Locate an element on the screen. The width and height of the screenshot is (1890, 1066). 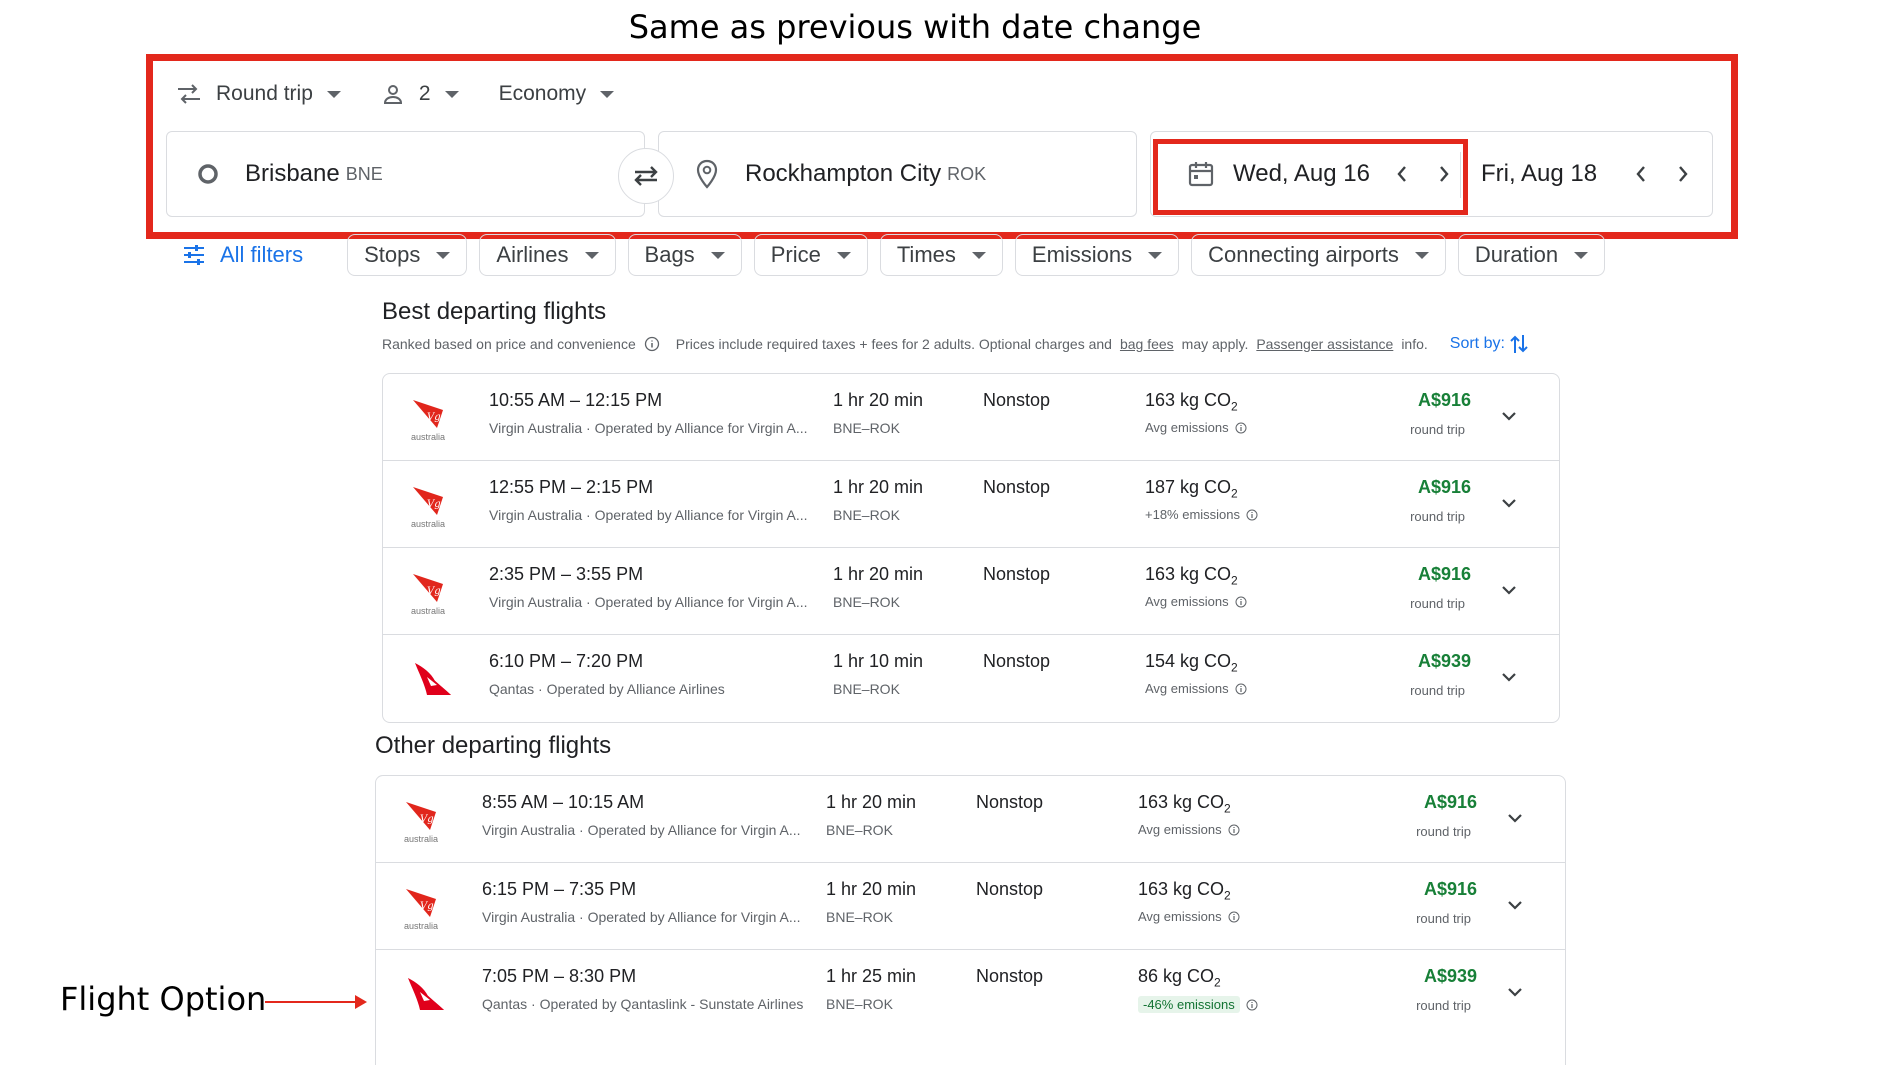
depart-date-field: Wed, Aug 16 is located at coordinates (1322, 174).